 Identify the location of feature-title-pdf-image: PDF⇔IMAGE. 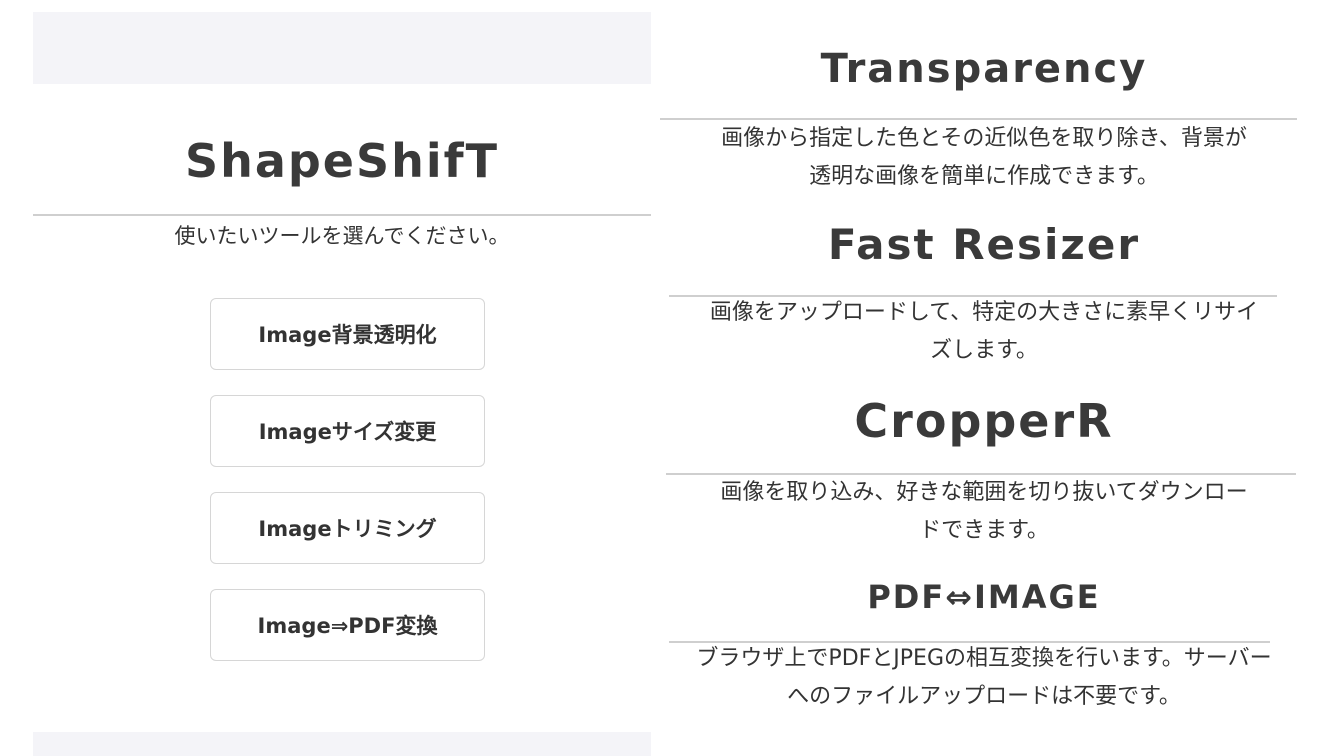
(984, 597).